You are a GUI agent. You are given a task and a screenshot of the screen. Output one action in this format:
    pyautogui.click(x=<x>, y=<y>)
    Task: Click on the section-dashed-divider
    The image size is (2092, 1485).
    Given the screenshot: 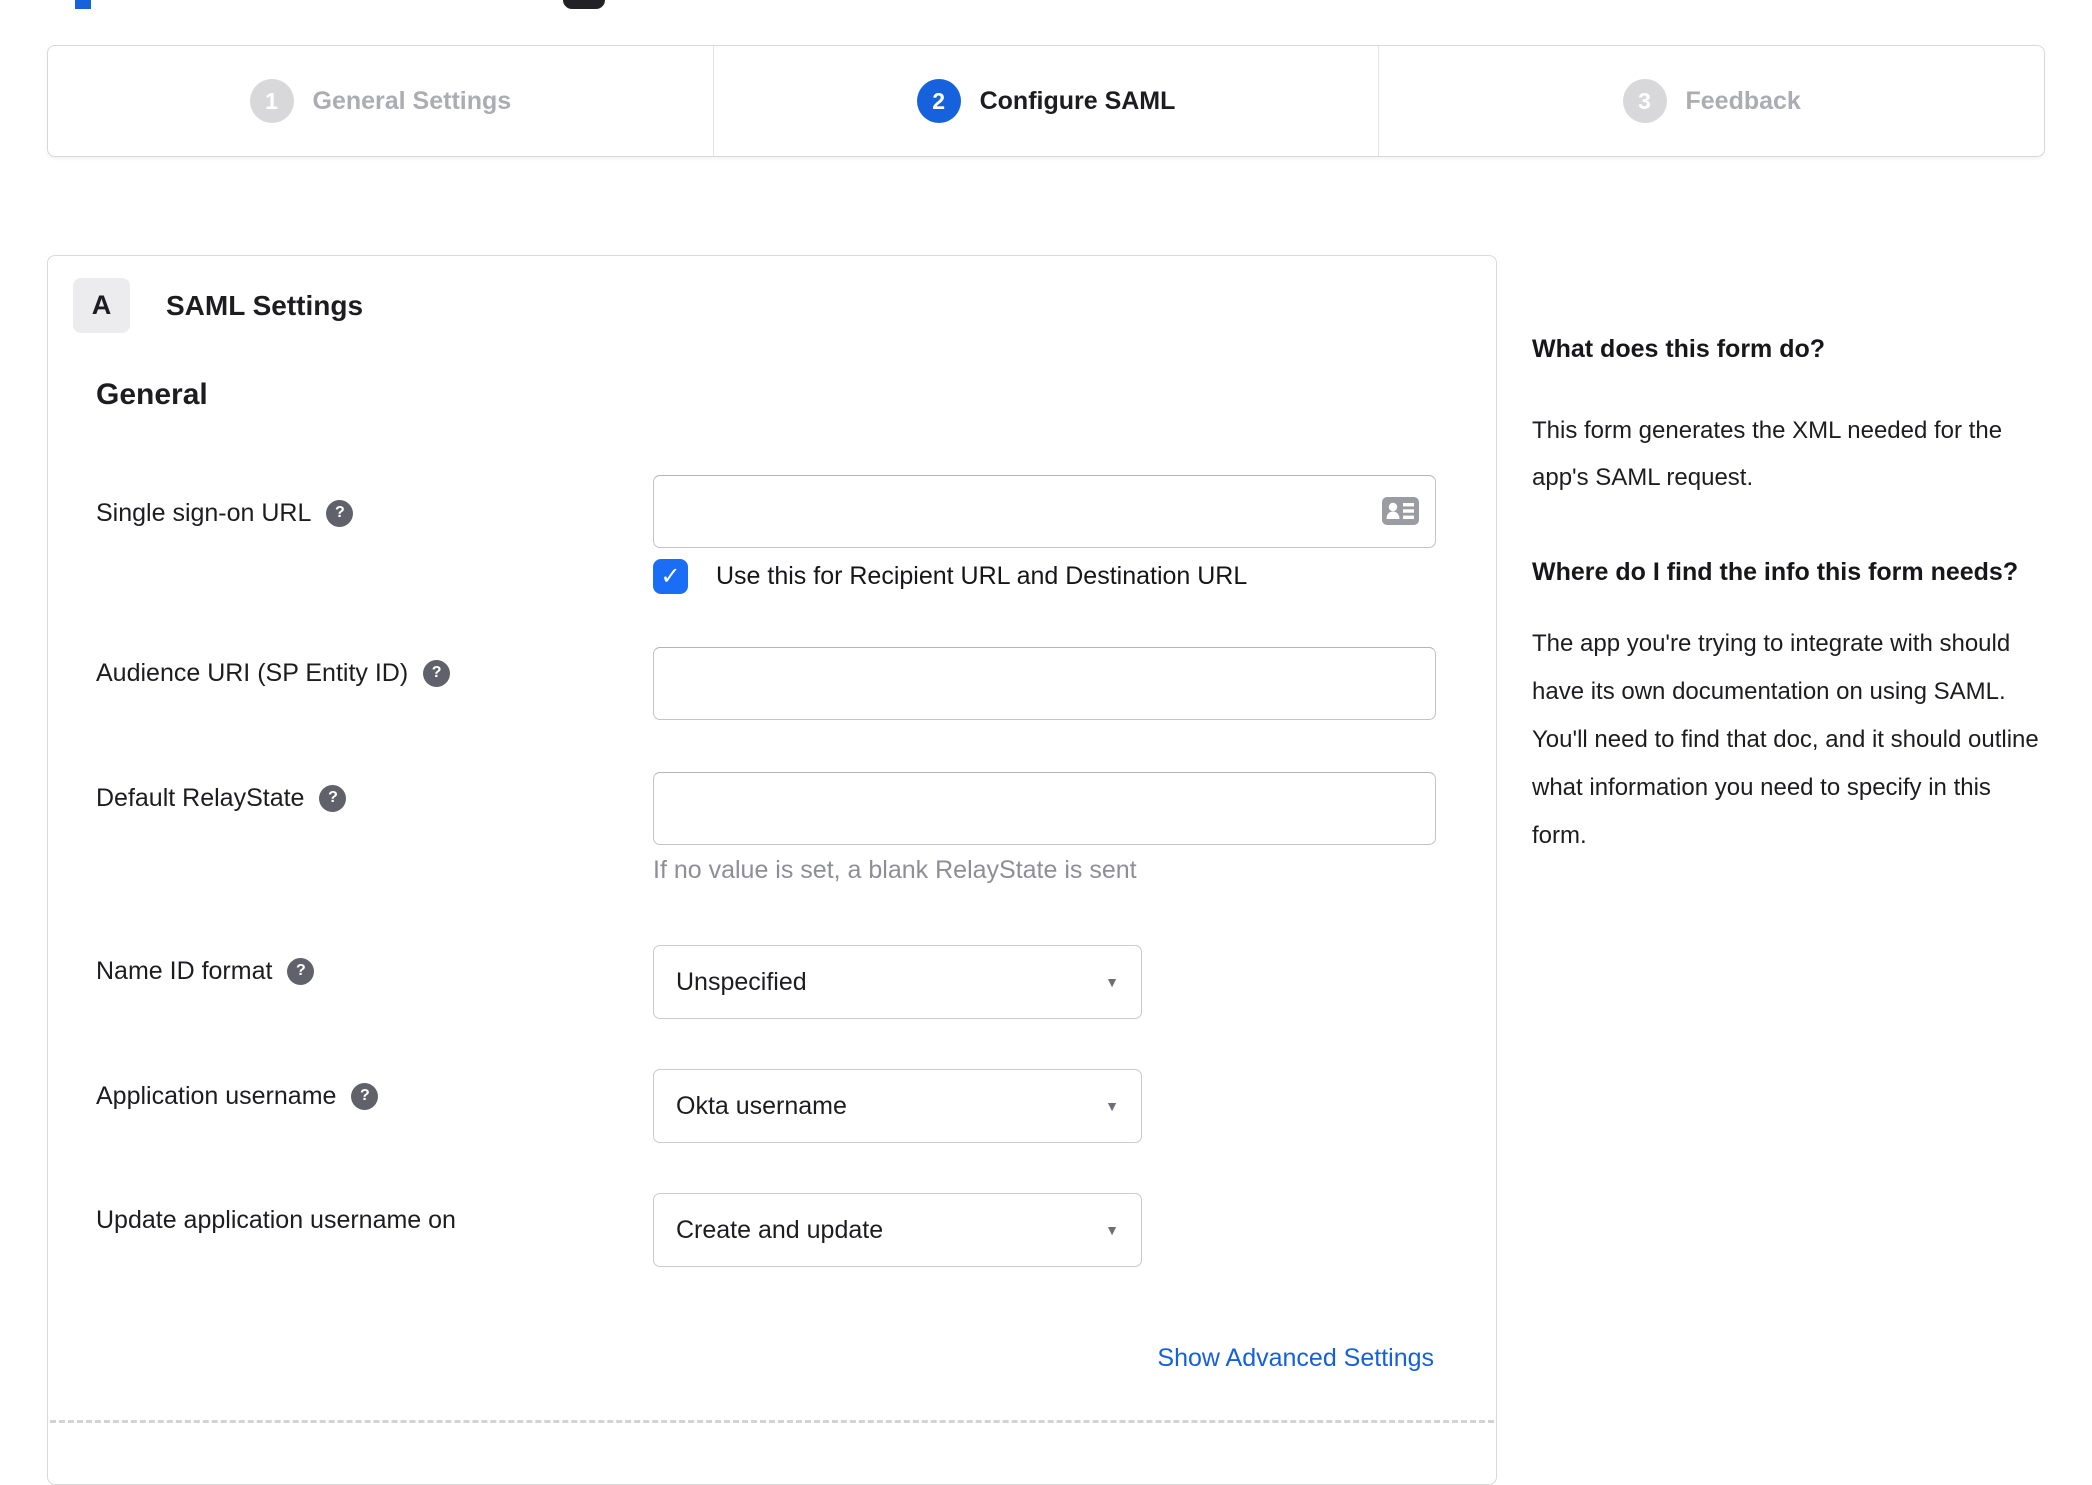 What is the action you would take?
    pyautogui.click(x=772, y=1421)
    